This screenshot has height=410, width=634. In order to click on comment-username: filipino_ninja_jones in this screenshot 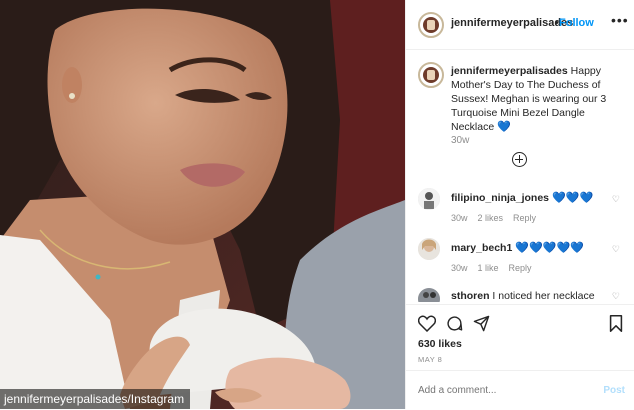, I will do `click(500, 198)`.